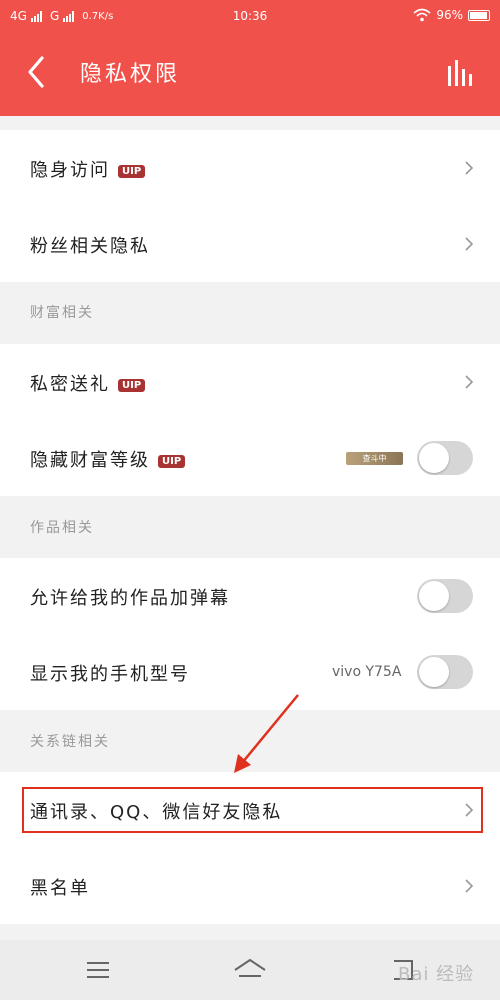 The image size is (500, 1000). I want to click on row-label-container: 私密送礼 UIP, so click(88, 383).